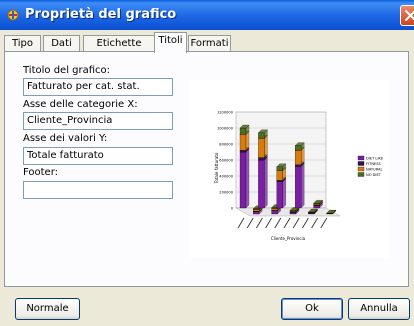 The height and width of the screenshot is (326, 414). What do you see at coordinates (216, 168) in the screenshot?
I see `y-axis-label: Totale fatturato` at bounding box center [216, 168].